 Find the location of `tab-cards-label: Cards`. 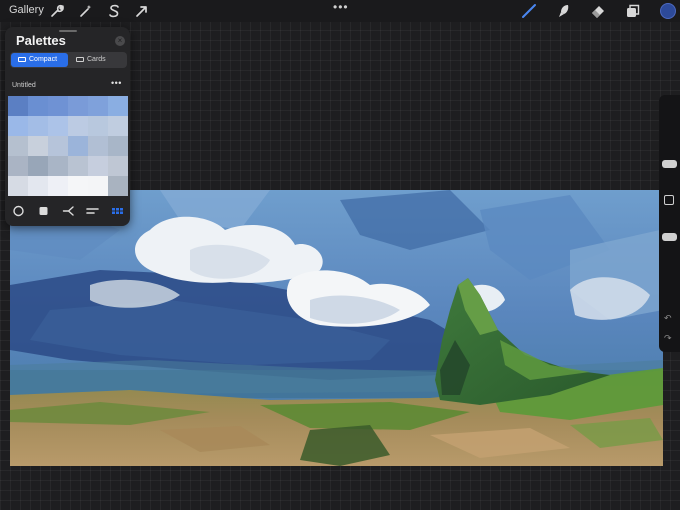

tab-cards-label: Cards is located at coordinates (96, 59).